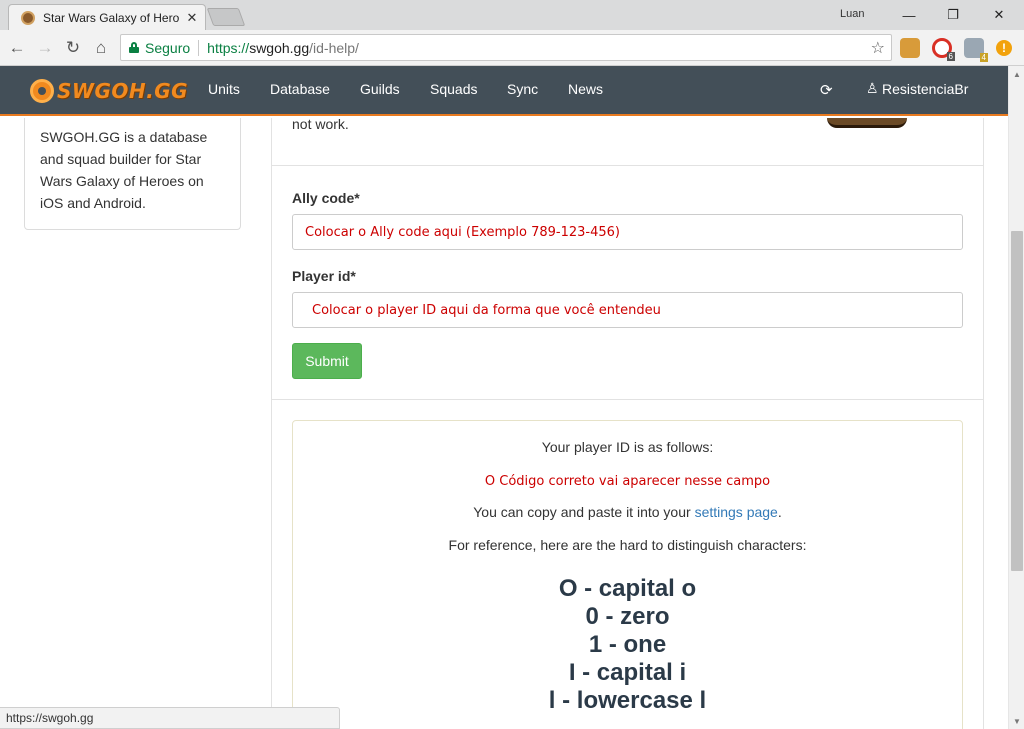 The image size is (1024, 729). What do you see at coordinates (17, 48) in the screenshot?
I see `back-arrow-icon: ←` at bounding box center [17, 48].